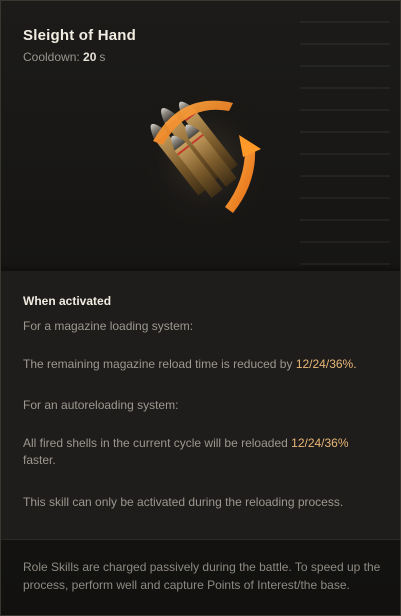 The height and width of the screenshot is (616, 401). What do you see at coordinates (326, 364) in the screenshot?
I see `magazine-effect-values: 12/24/36%.` at bounding box center [326, 364].